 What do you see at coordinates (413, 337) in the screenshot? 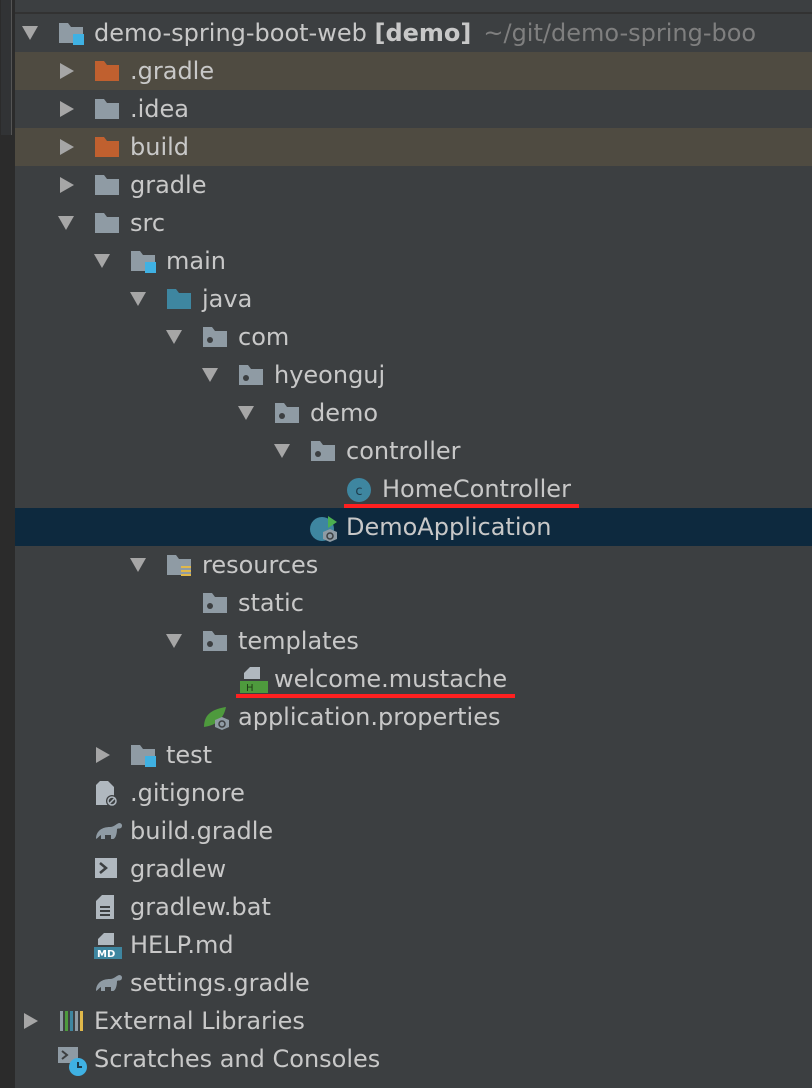
I see `tree-item-com: com` at bounding box center [413, 337].